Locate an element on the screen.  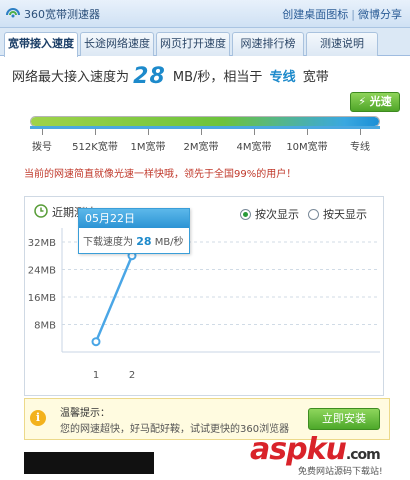
x-tick-label: 2 is located at coordinates (132, 375).